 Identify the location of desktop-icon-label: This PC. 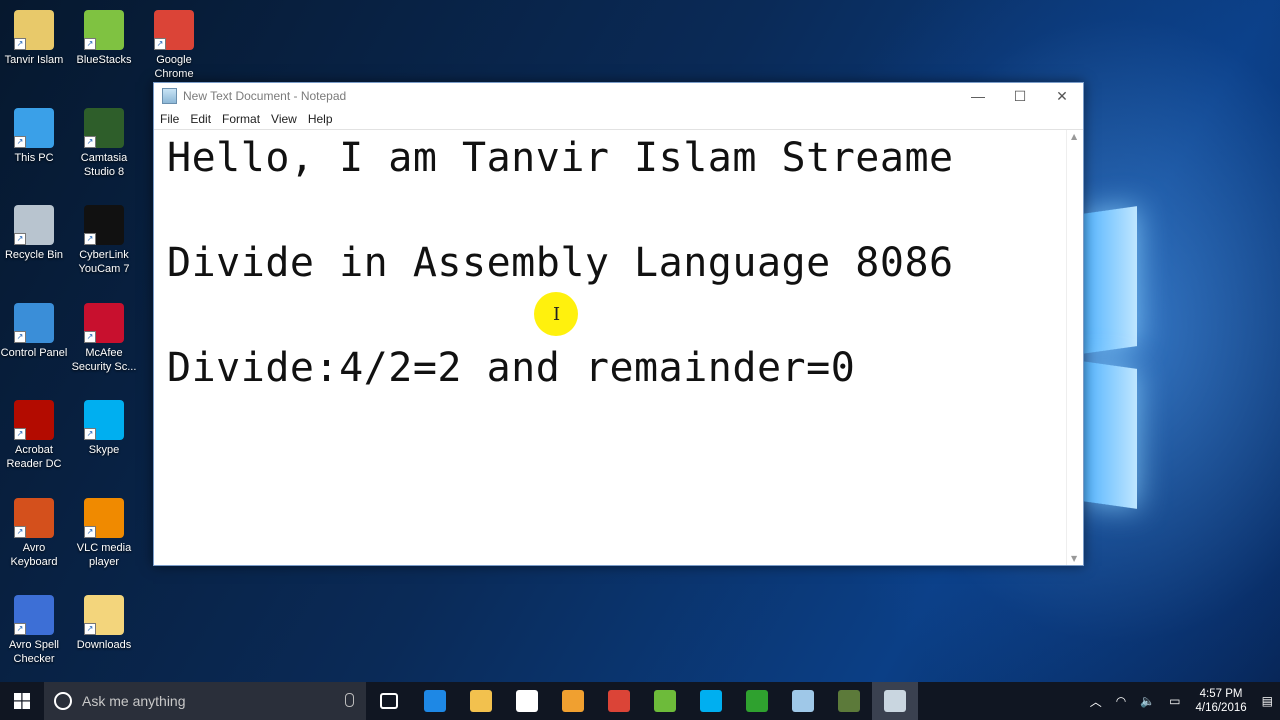
(34, 157).